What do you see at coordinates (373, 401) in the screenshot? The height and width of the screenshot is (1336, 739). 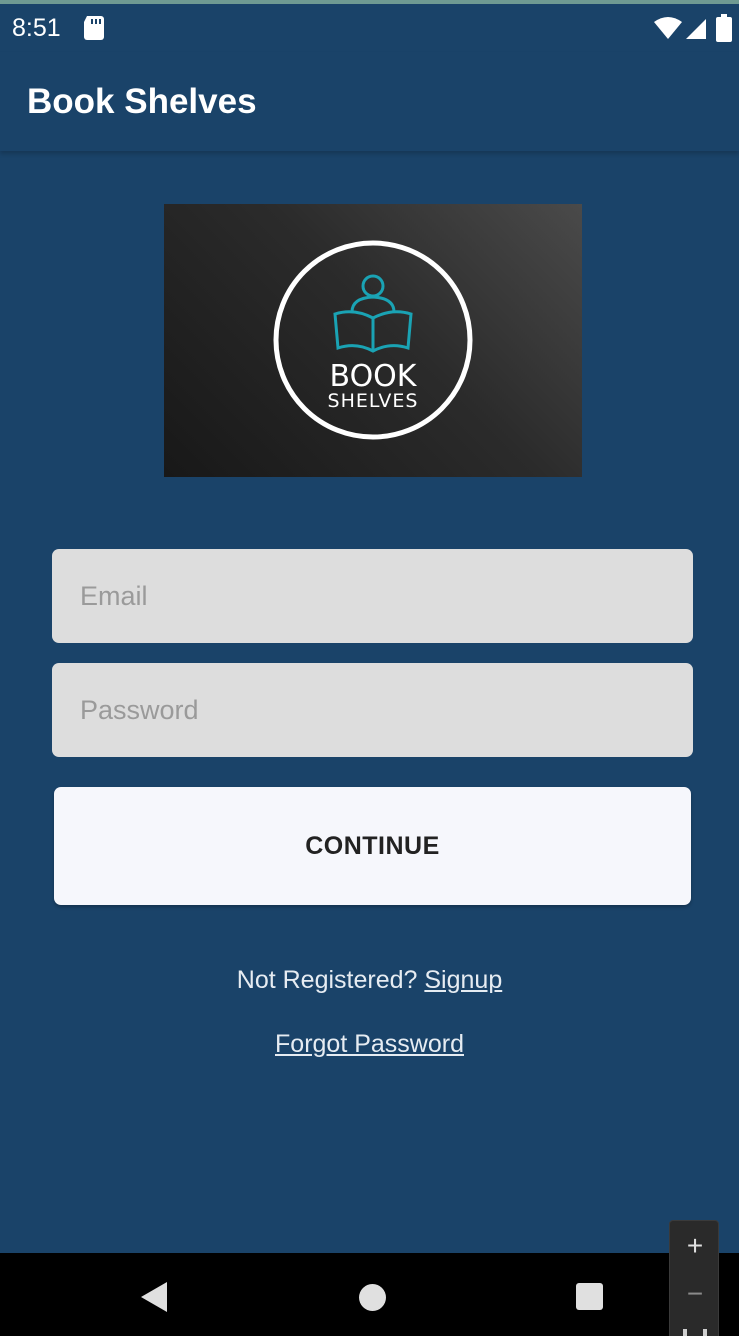 I see `logo-text-shelves: SHELVES` at bounding box center [373, 401].